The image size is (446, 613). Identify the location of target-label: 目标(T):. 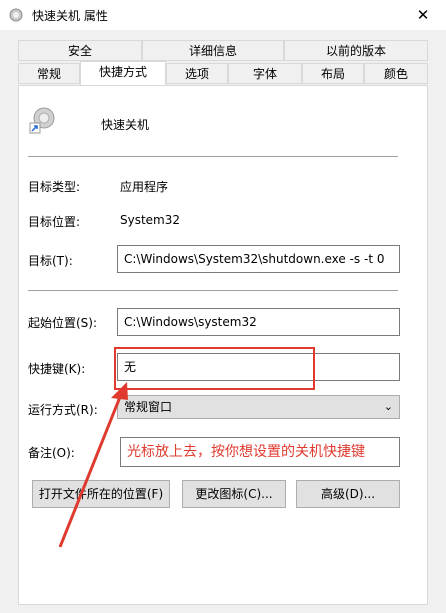
(50, 261).